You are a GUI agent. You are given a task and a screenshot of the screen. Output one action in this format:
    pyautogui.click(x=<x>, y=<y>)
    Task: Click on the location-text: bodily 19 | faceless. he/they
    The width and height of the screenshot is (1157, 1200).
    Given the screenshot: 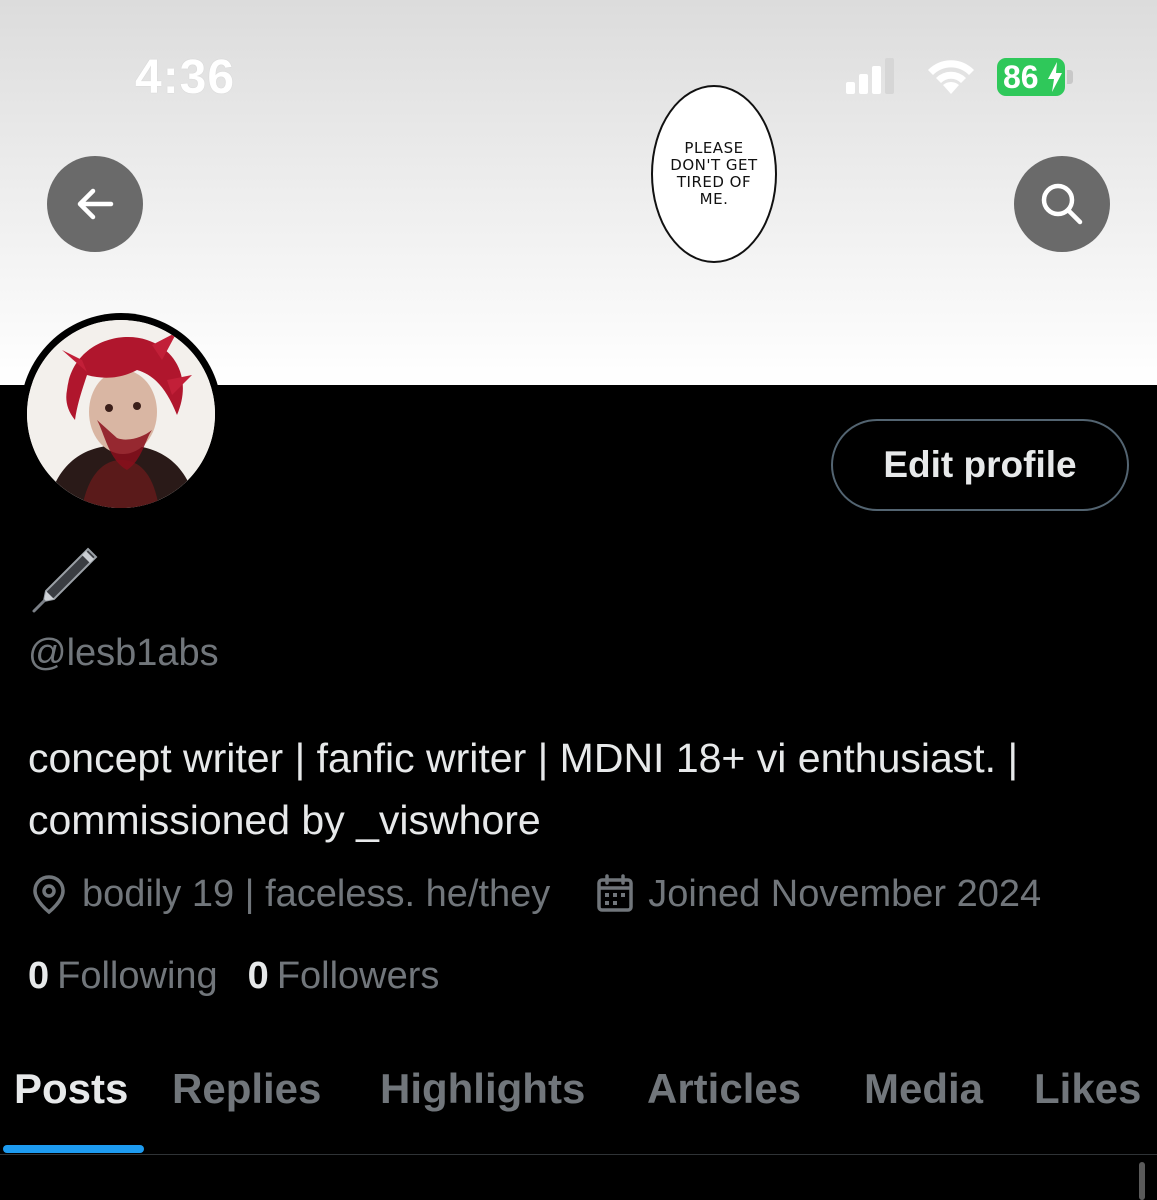 What is the action you would take?
    pyautogui.click(x=316, y=893)
    